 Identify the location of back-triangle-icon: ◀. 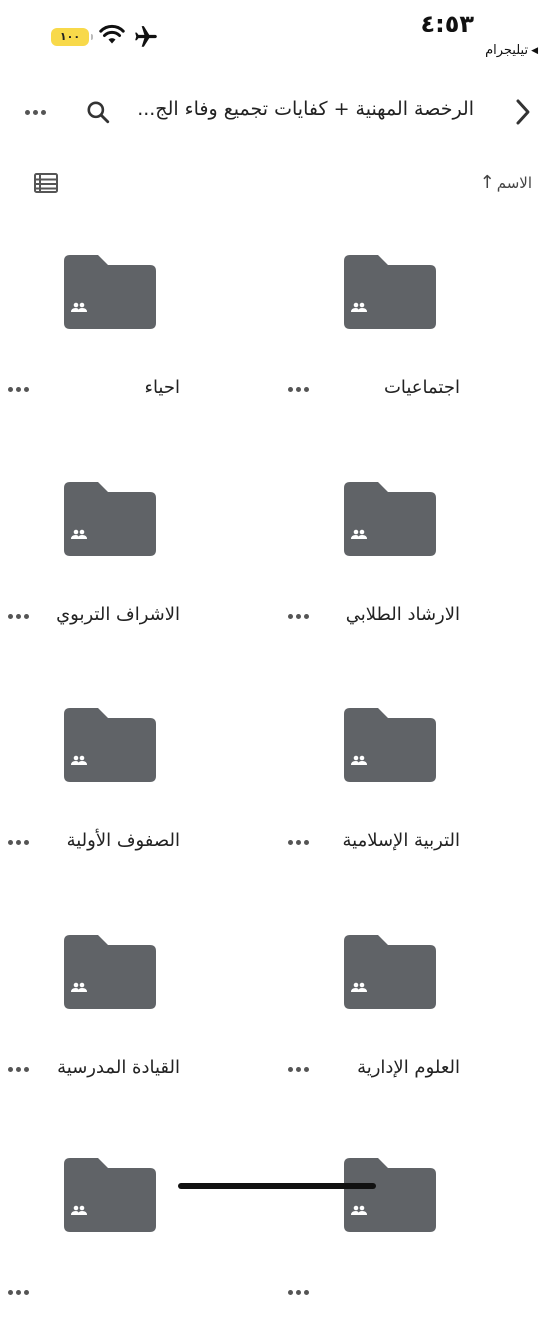
(534, 50).